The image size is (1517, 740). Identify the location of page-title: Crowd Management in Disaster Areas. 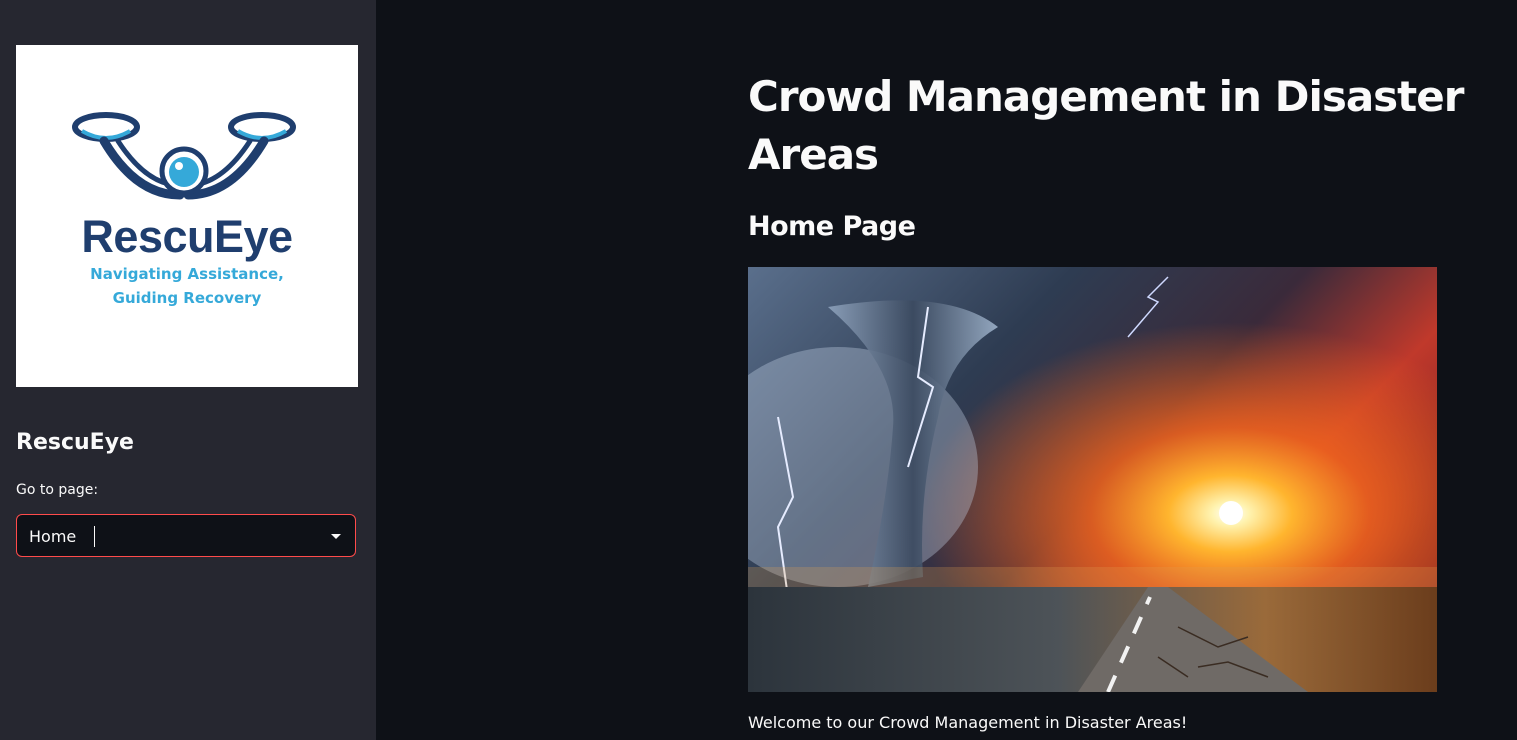
(1106, 125).